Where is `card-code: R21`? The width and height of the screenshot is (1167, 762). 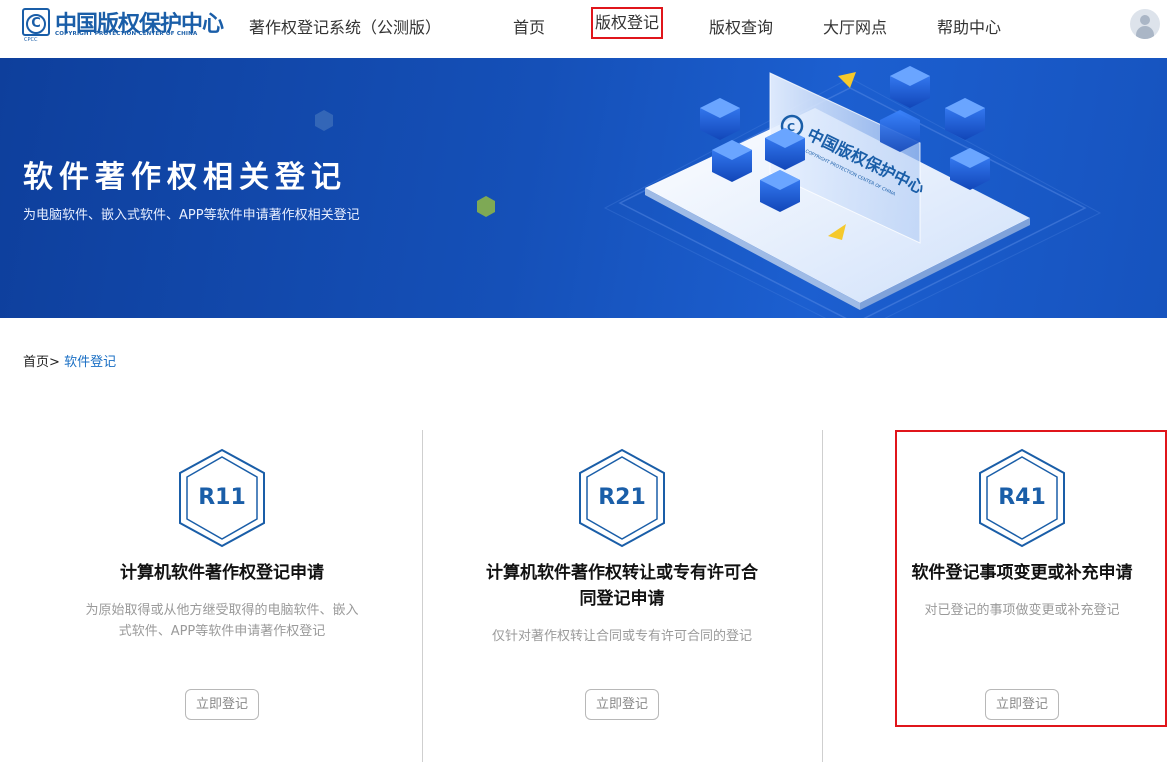 card-code: R21 is located at coordinates (622, 497).